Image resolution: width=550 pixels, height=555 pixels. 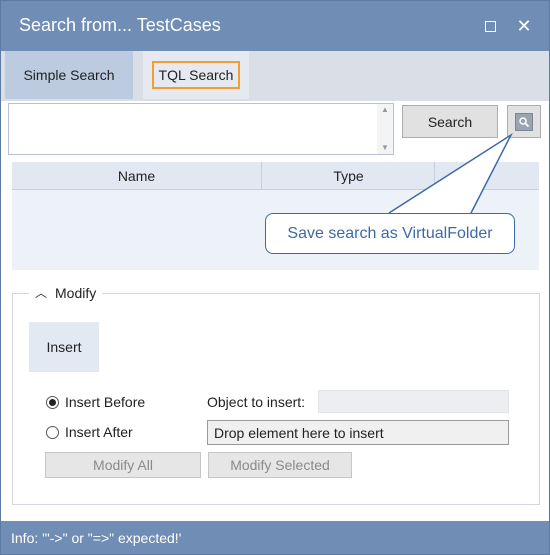 I want to click on query-scrollbar: ▲ ▼, so click(x=385, y=129).